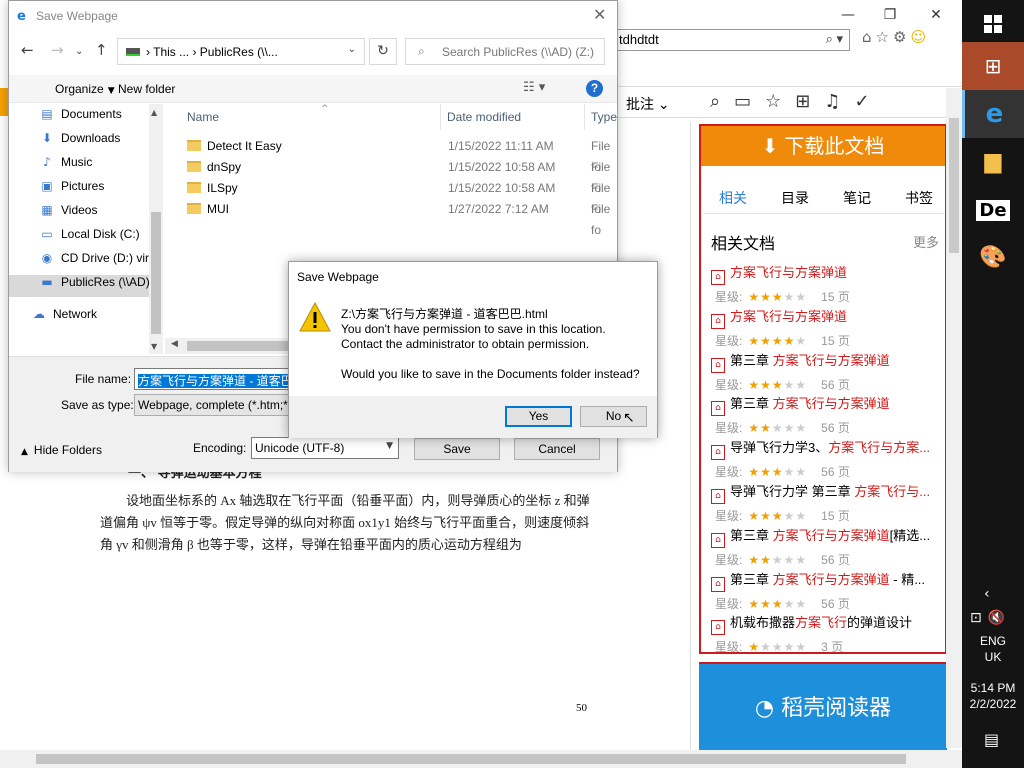 This screenshot has width=1024, height=768. What do you see at coordinates (601, 117) in the screenshot?
I see `column-type: Type` at bounding box center [601, 117].